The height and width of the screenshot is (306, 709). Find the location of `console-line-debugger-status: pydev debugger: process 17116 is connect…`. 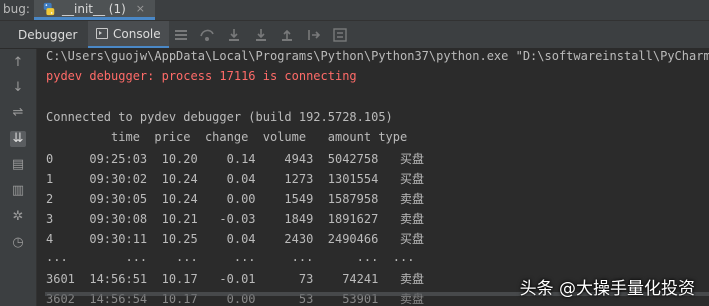

console-line-debugger-status: pydev debugger: process 17116 is connect… is located at coordinates (201, 76).